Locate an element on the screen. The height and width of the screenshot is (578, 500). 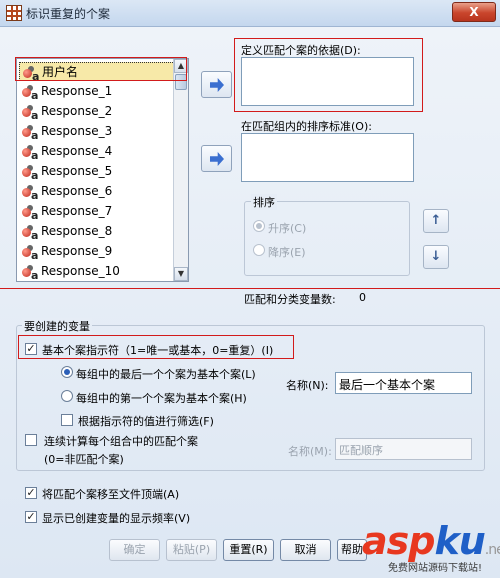
variable-list-item: a Response_10 is located at coordinates (97, 271).